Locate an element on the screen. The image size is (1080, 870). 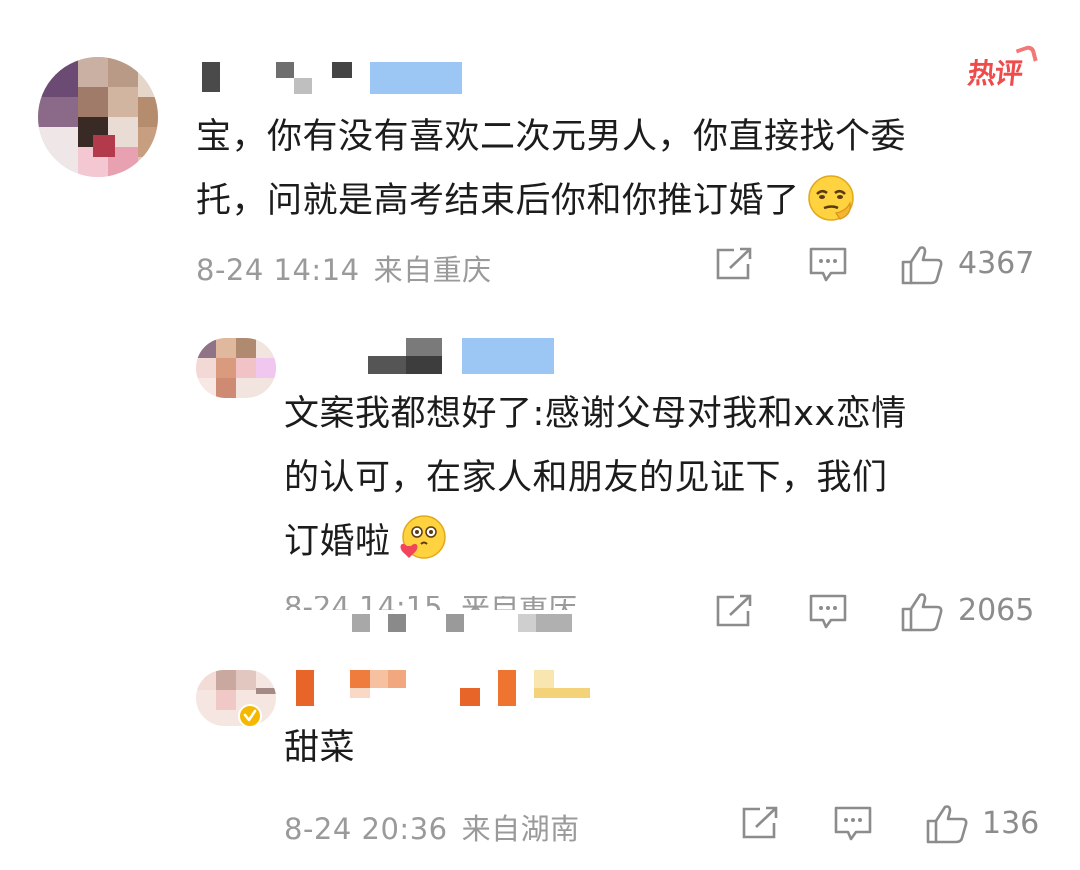
comment-date: 8-24 20:36 is located at coordinates (366, 829).